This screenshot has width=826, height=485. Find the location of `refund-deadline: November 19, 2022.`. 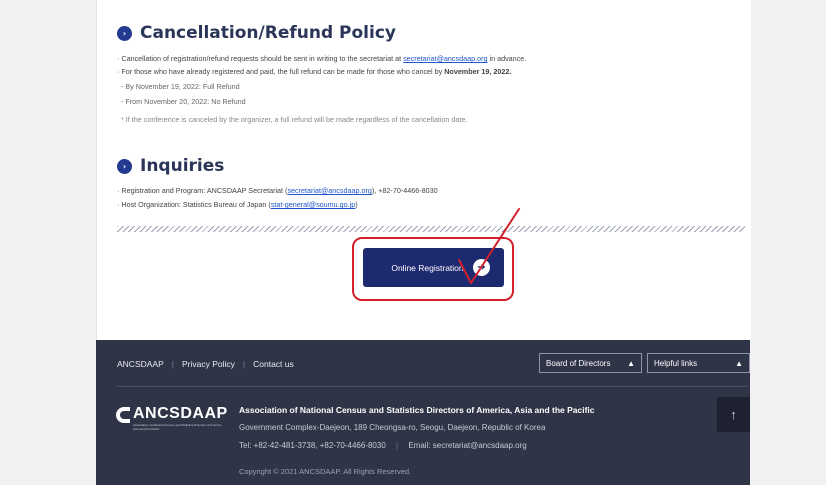

refund-deadline: November 19, 2022. is located at coordinates (478, 71).